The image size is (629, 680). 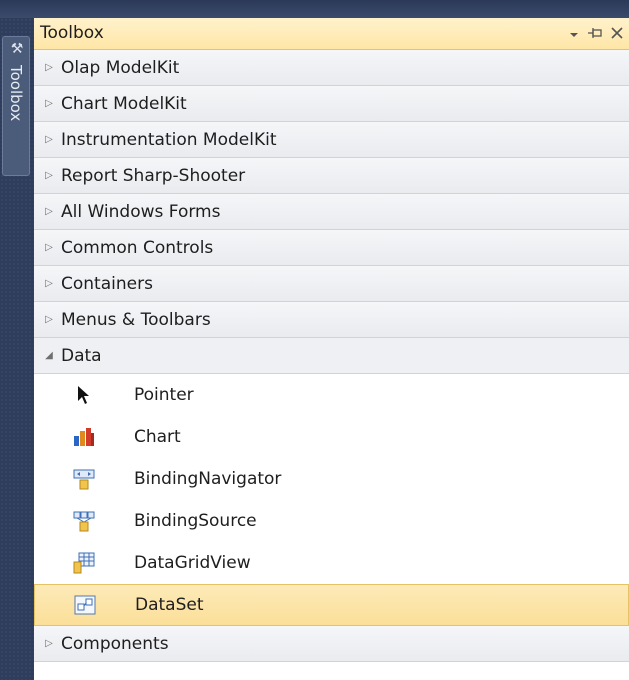 What do you see at coordinates (120, 67) in the screenshot?
I see `category-label: Olap ModelKit` at bounding box center [120, 67].